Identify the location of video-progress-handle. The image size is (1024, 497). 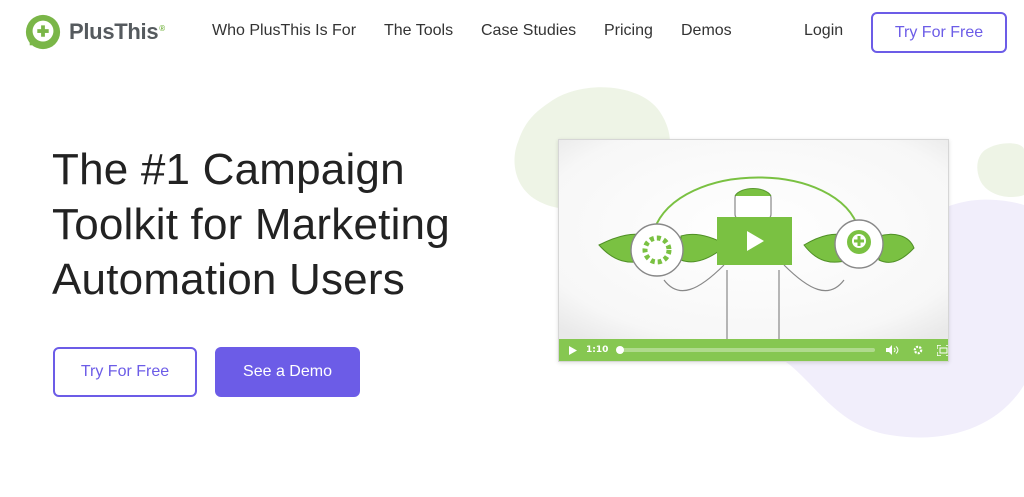
(620, 350).